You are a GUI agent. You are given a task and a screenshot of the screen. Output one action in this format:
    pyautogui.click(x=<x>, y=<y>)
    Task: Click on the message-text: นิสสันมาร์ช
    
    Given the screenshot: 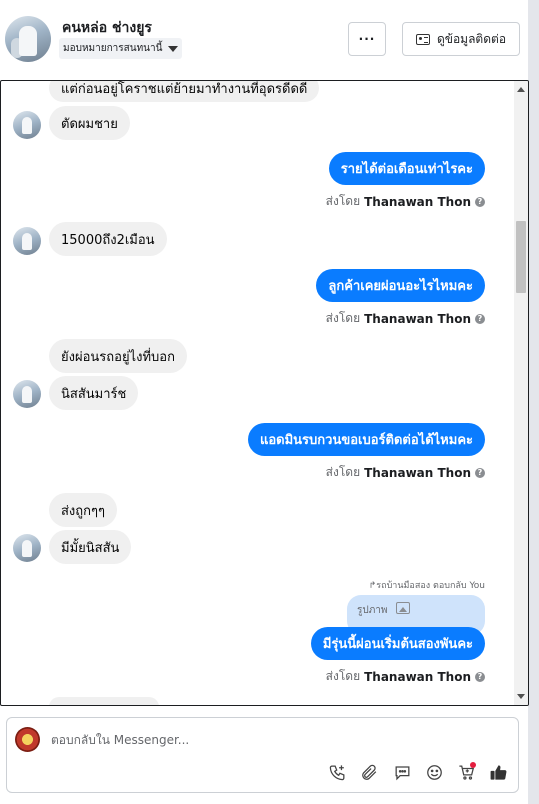 What is the action you would take?
    pyautogui.click(x=94, y=394)
    